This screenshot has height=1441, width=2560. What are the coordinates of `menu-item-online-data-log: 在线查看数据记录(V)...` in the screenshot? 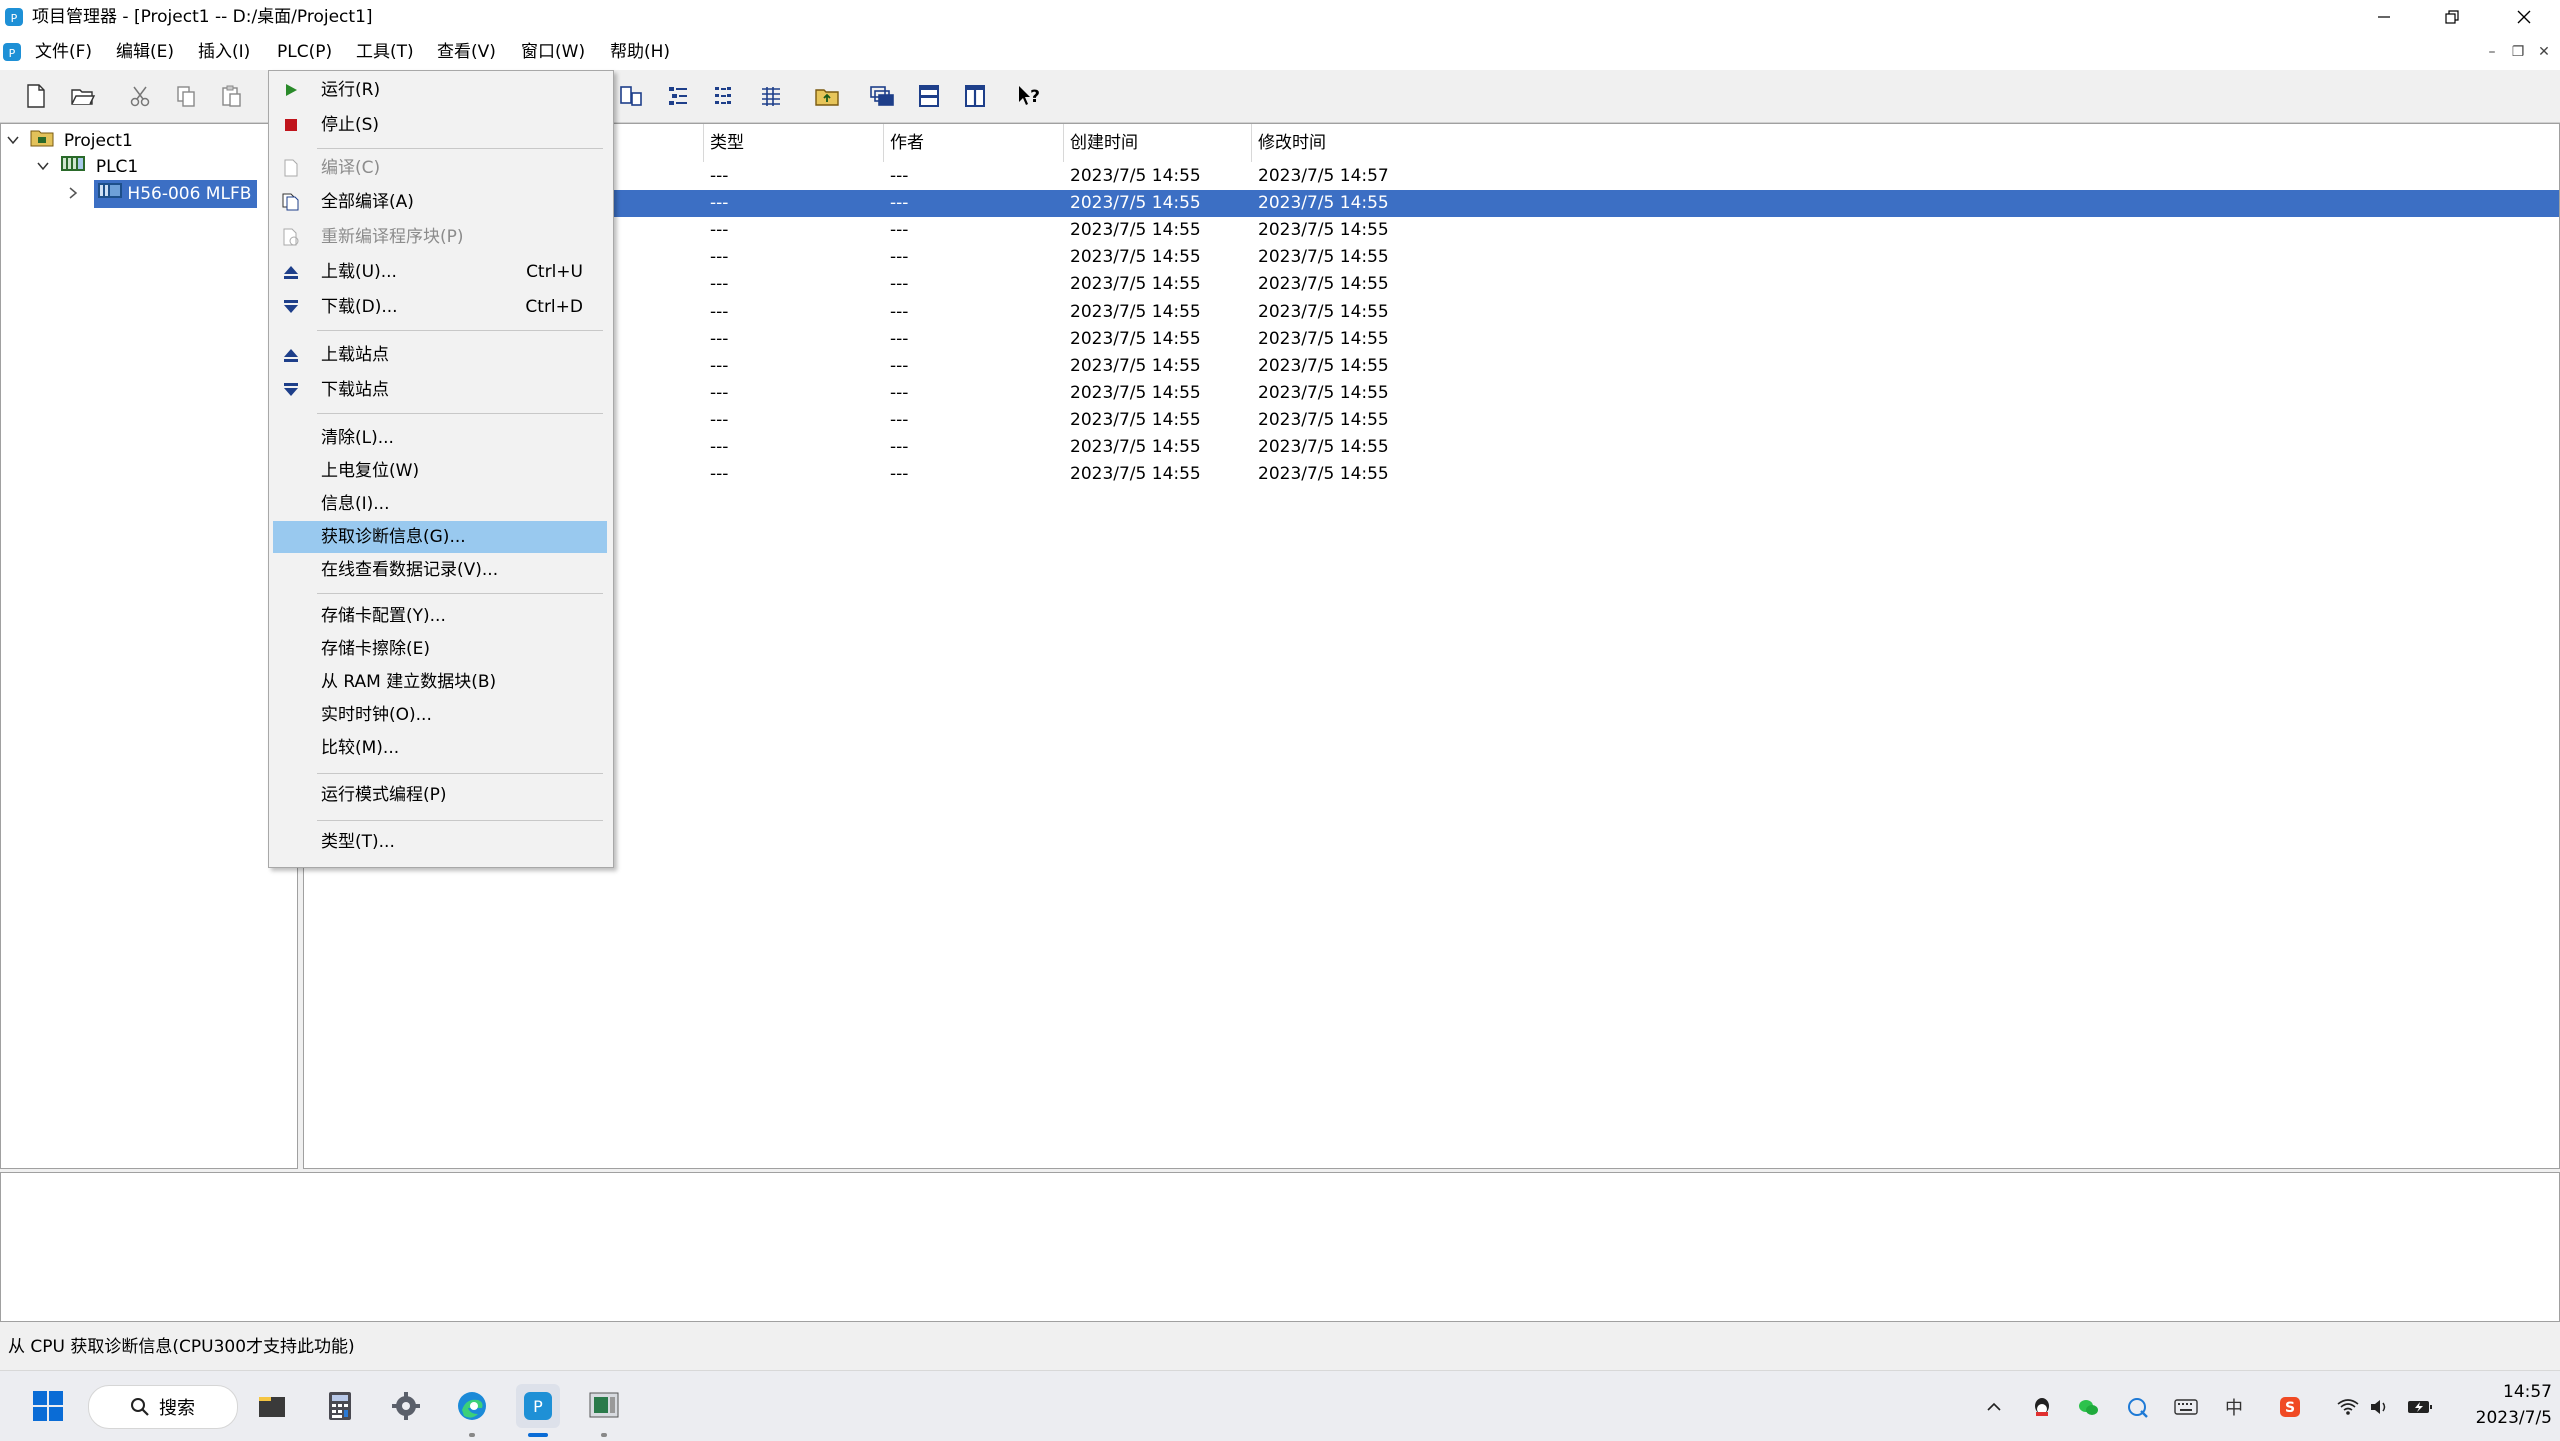 It's located at (440, 570).